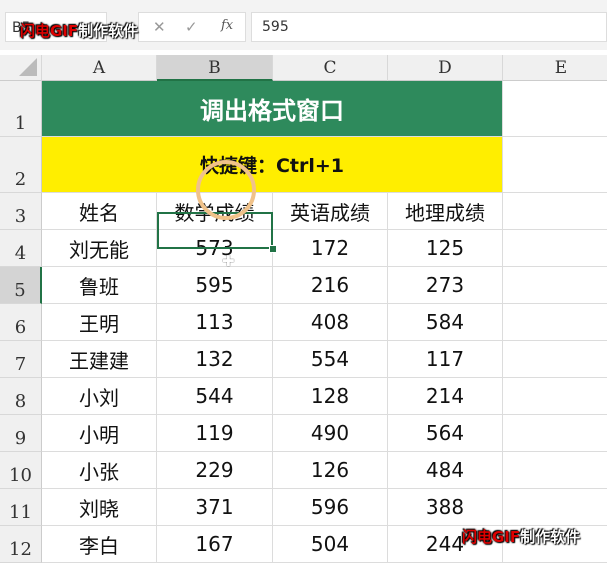 The width and height of the screenshot is (607, 567). I want to click on data-cell: 596, so click(330, 507).